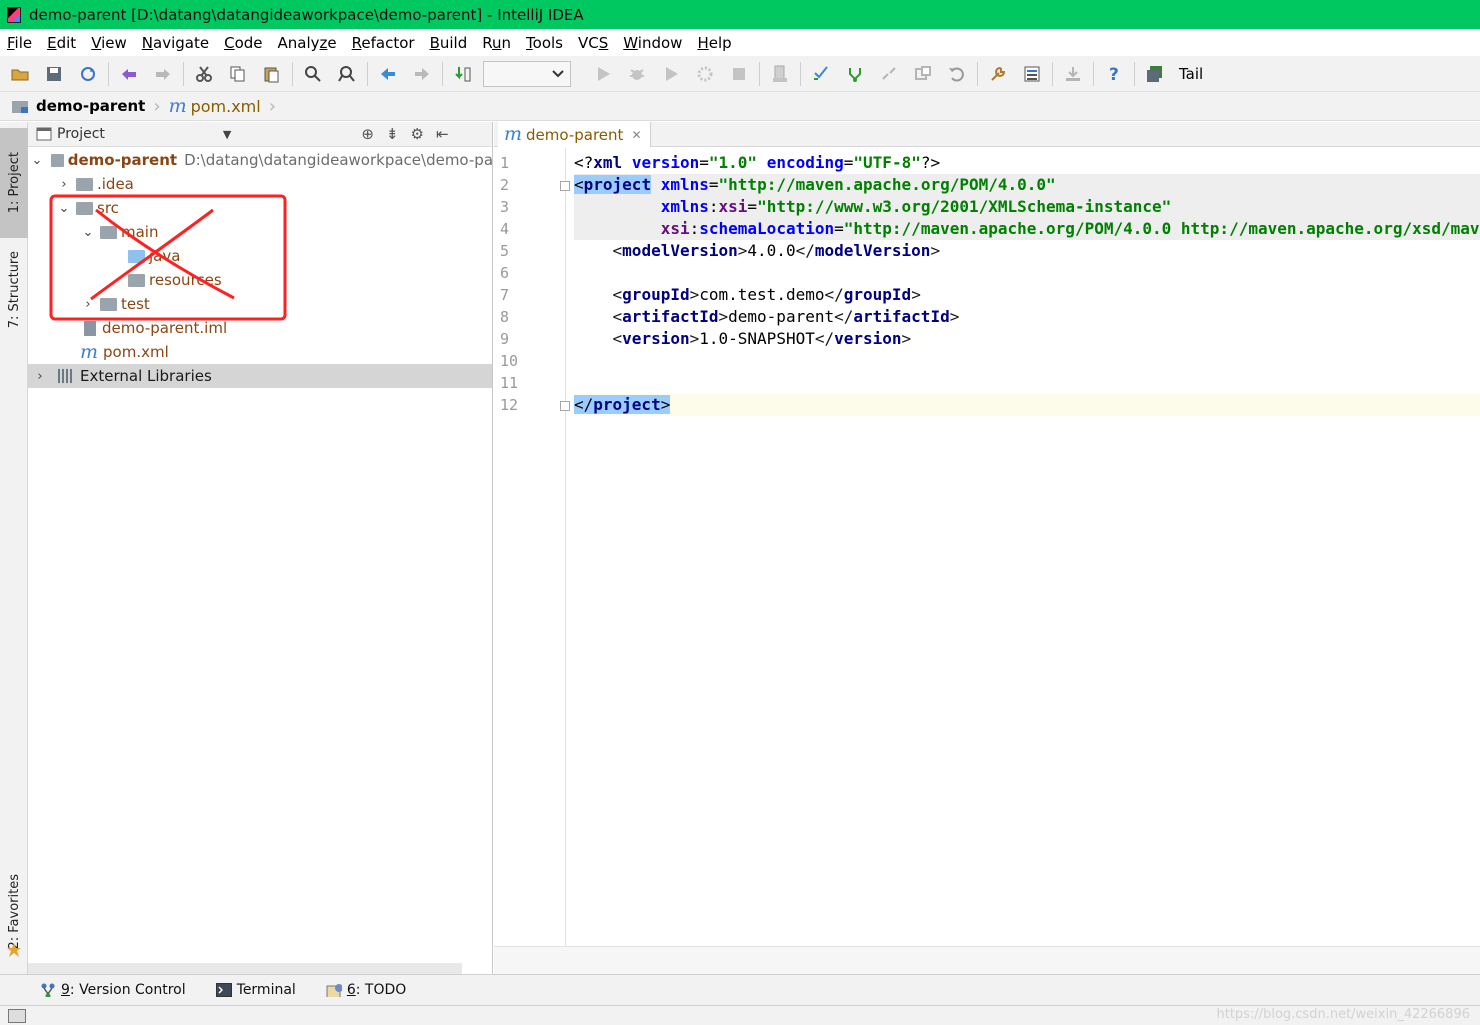  What do you see at coordinates (260, 376) in the screenshot?
I see `tree-item-external-libraries: › External Libraries` at bounding box center [260, 376].